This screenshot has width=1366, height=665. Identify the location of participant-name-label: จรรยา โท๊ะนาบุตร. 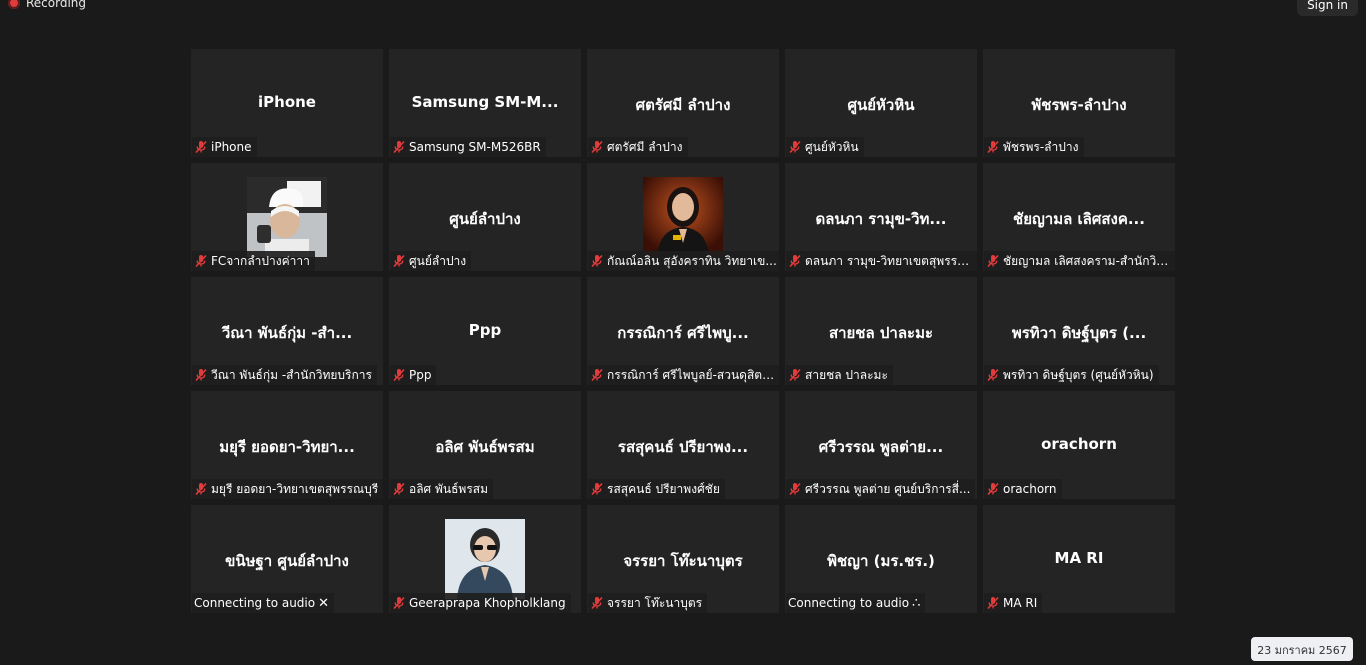
(648, 603).